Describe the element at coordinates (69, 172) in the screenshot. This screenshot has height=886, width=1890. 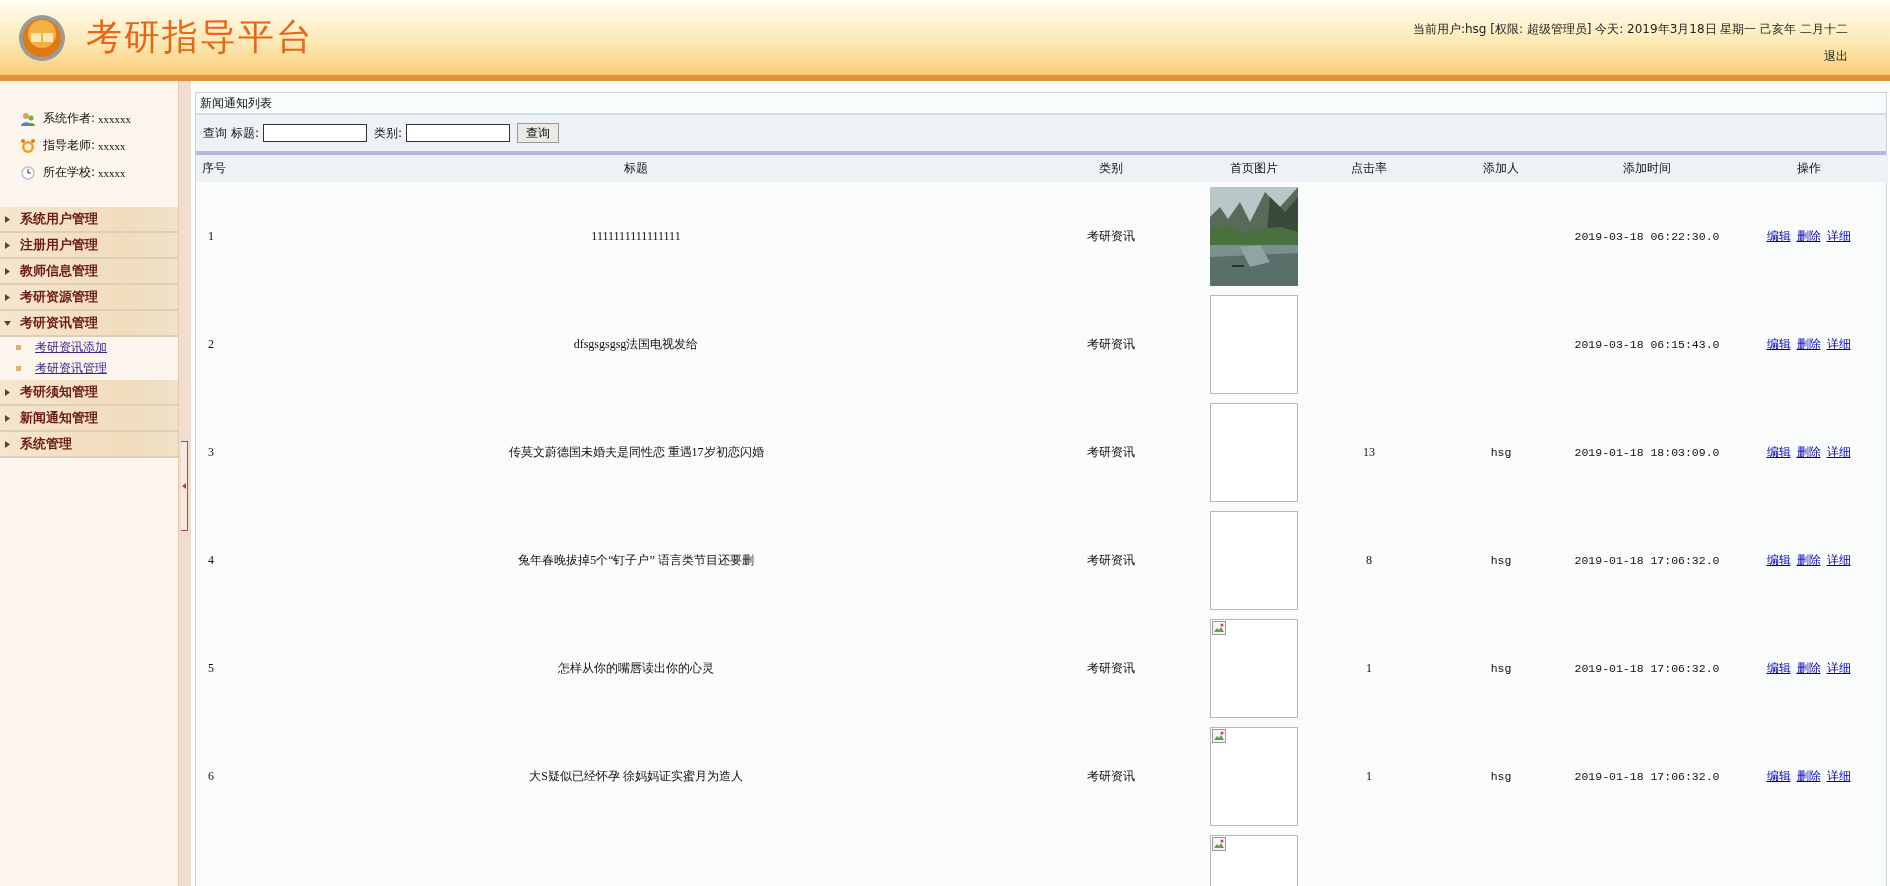
I see `info-label: 所在学校:` at that location.